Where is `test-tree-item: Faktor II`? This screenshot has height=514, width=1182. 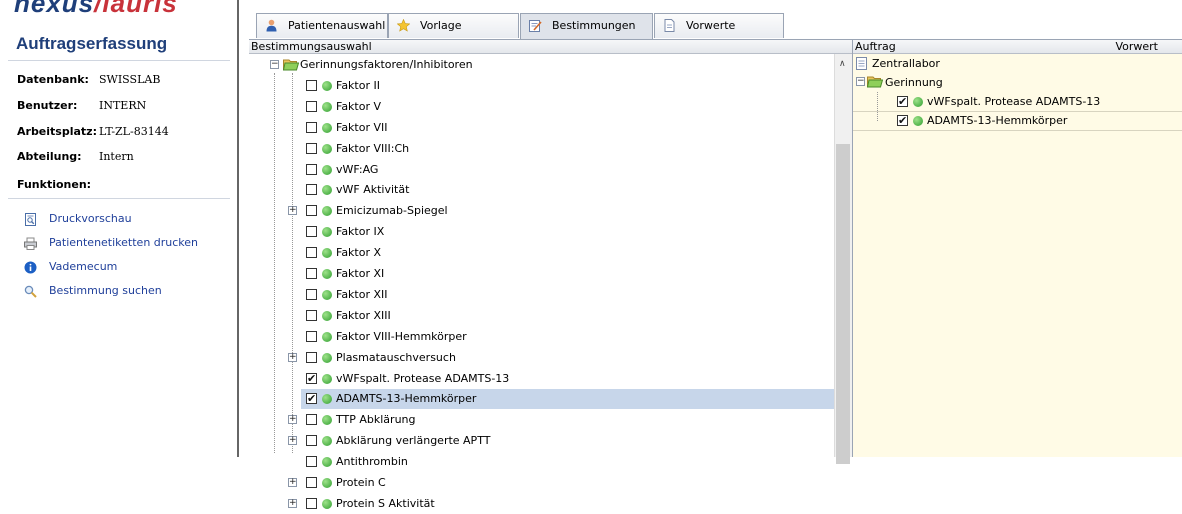
test-tree-item: Faktor II is located at coordinates (541, 86).